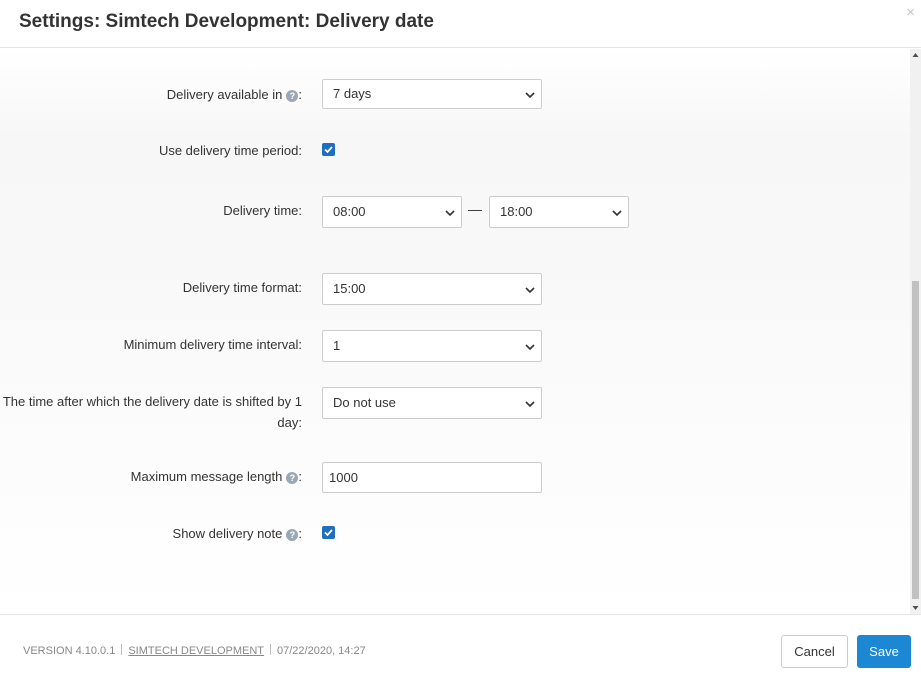 The image size is (921, 685). I want to click on field-label: Delivery available in?:, so click(234, 94).